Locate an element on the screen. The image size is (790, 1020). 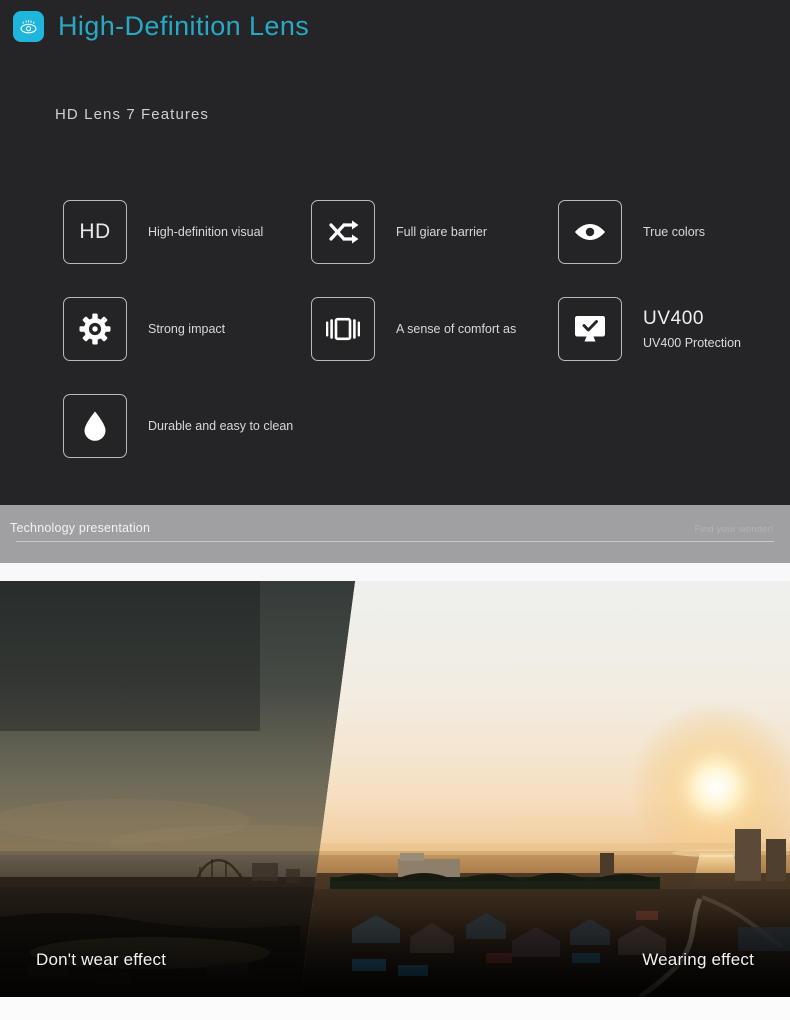
feature-item-glare: Full giare barrier is located at coordinates (399, 232).